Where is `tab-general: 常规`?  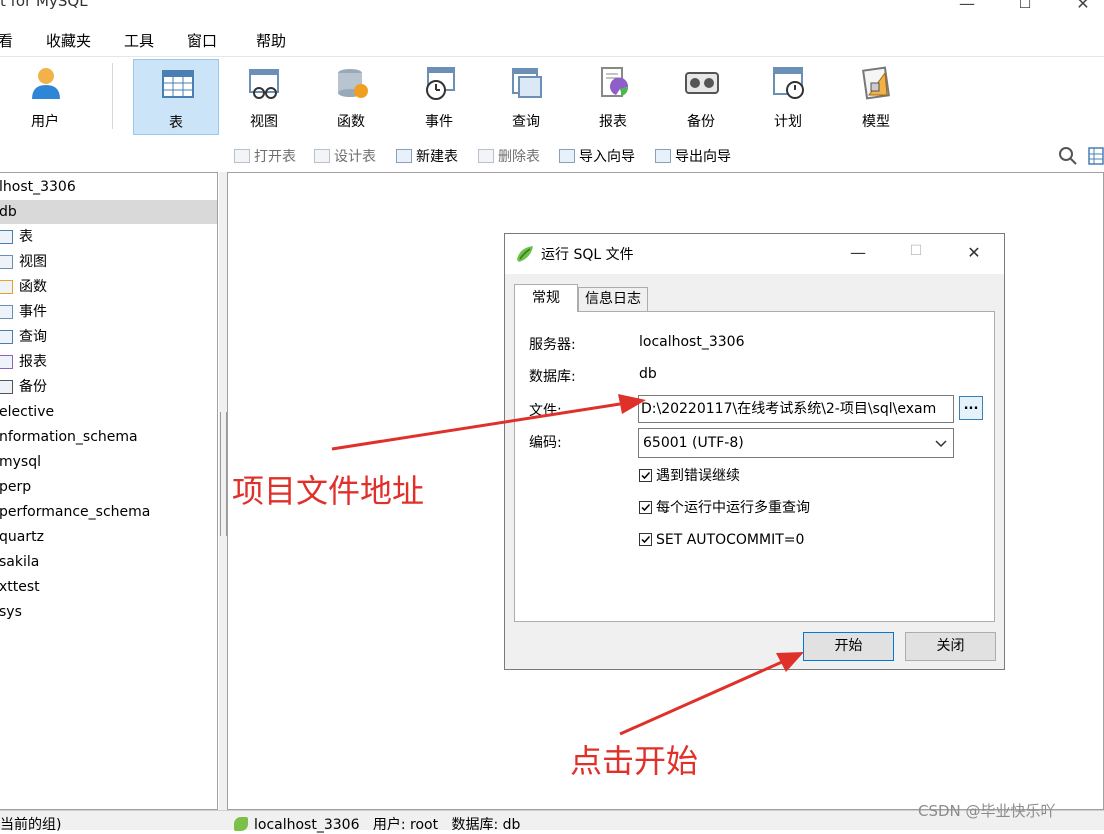 tab-general: 常规 is located at coordinates (546, 298).